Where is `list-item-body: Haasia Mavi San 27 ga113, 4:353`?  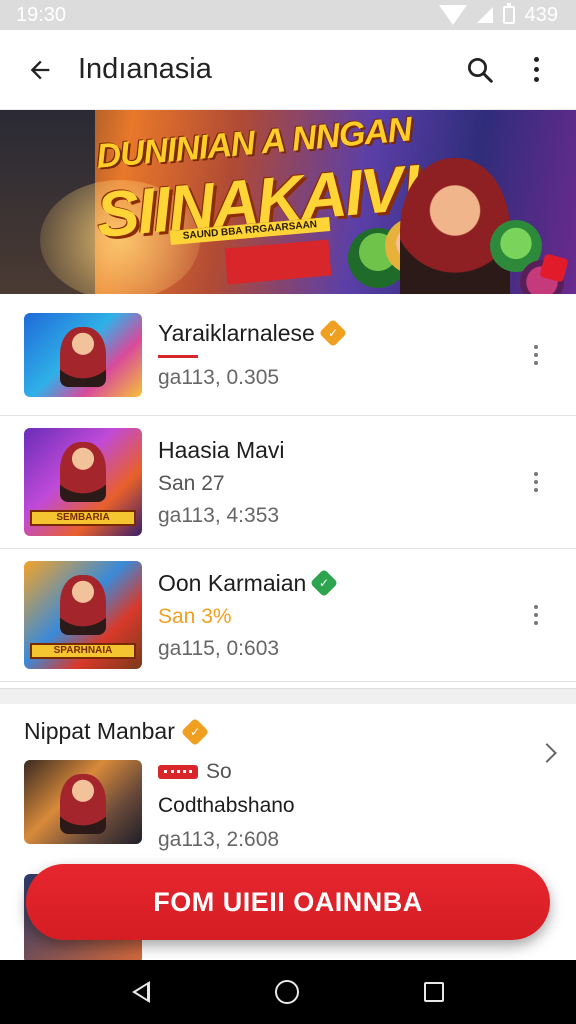
list-item-body: Haasia Mavi San 27 ga113, 4:353 is located at coordinates (331, 482).